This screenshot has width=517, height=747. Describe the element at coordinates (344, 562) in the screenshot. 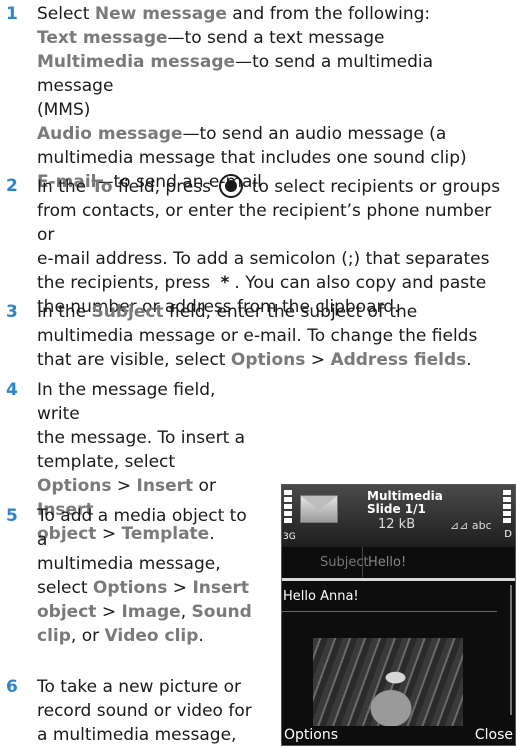

I see `subject-label: Subject` at that location.